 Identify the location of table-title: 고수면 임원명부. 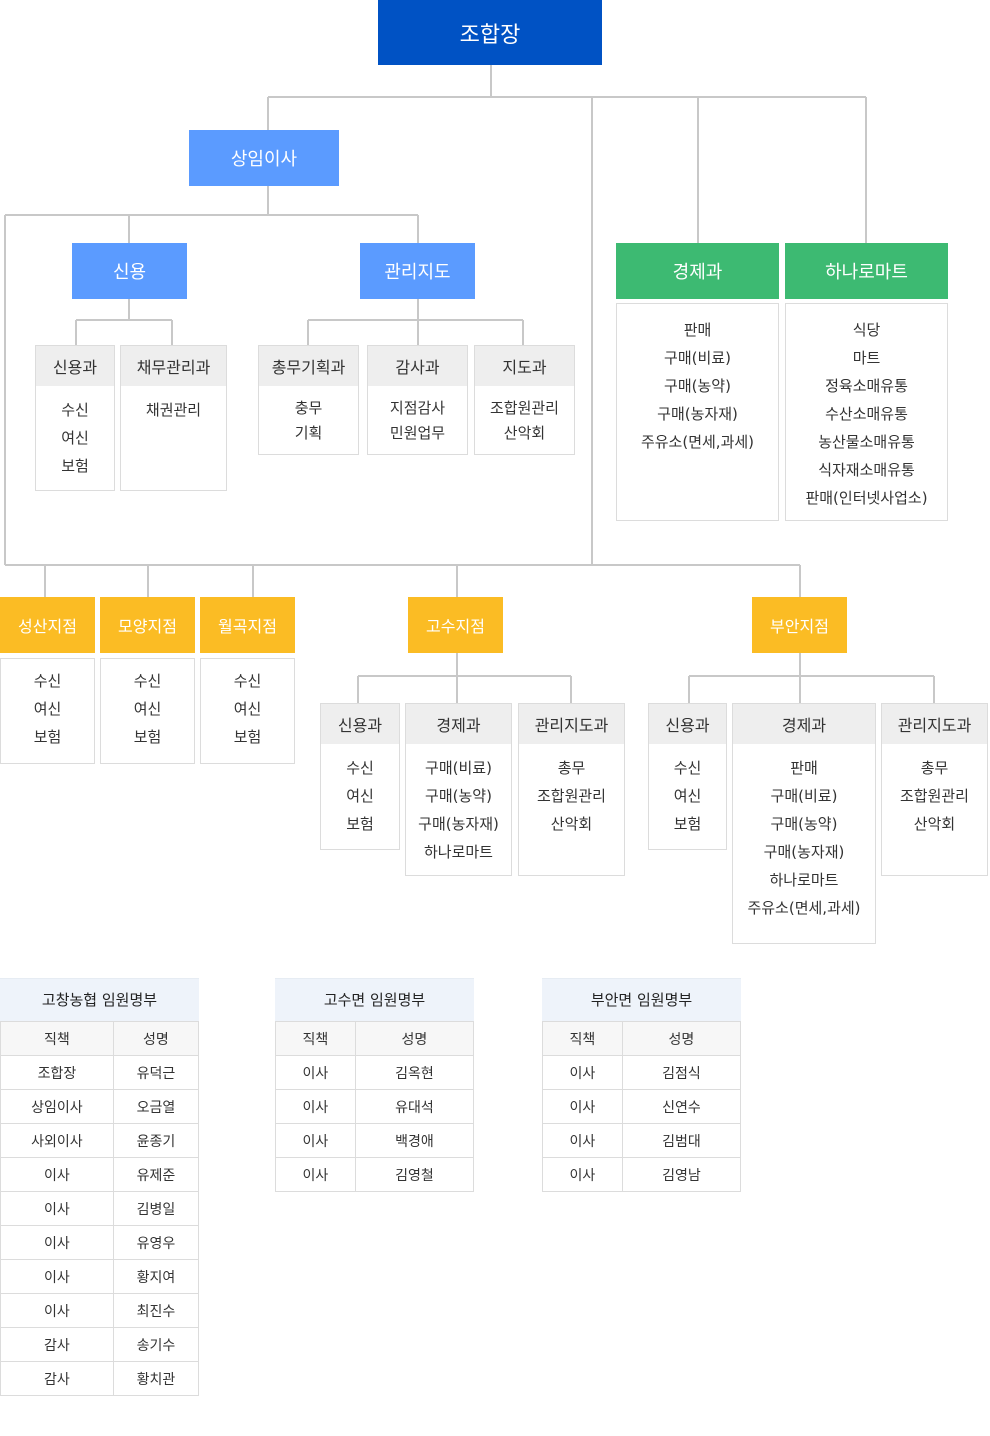
(374, 999).